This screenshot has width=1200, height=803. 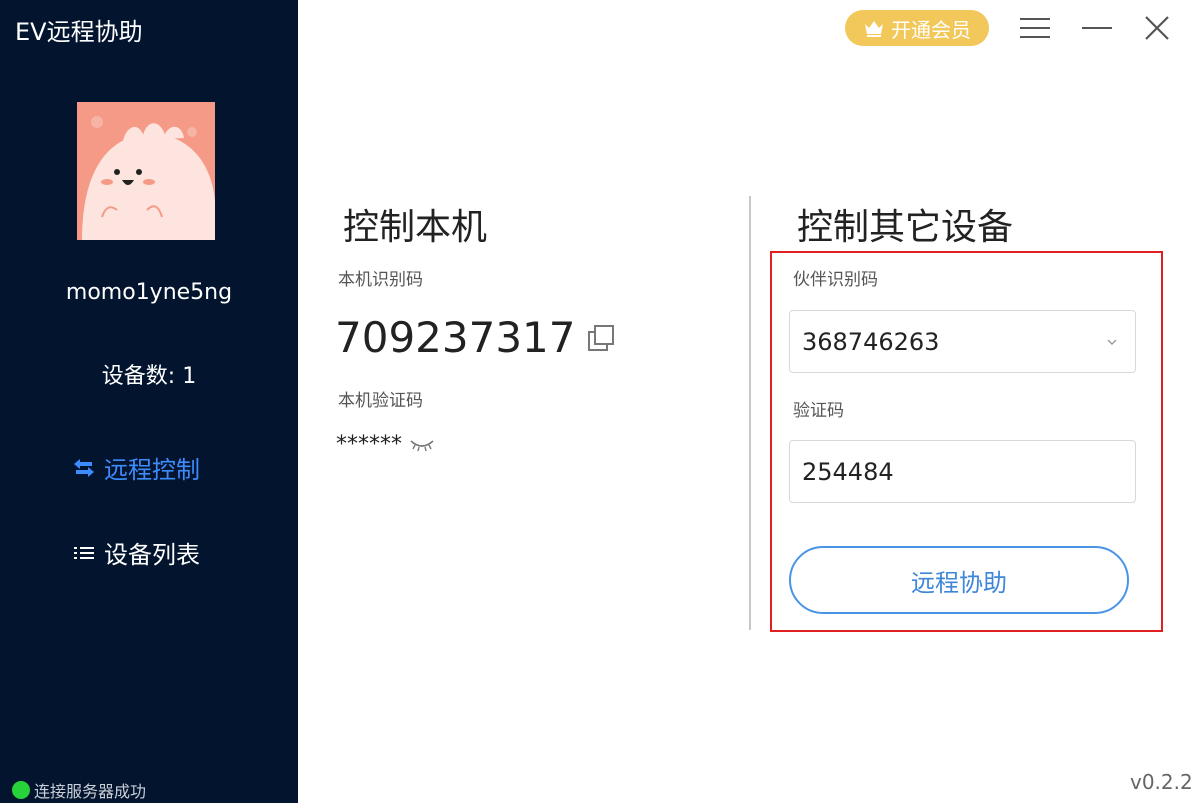 I want to click on connection-status: 连接服务器成功, so click(x=79, y=790).